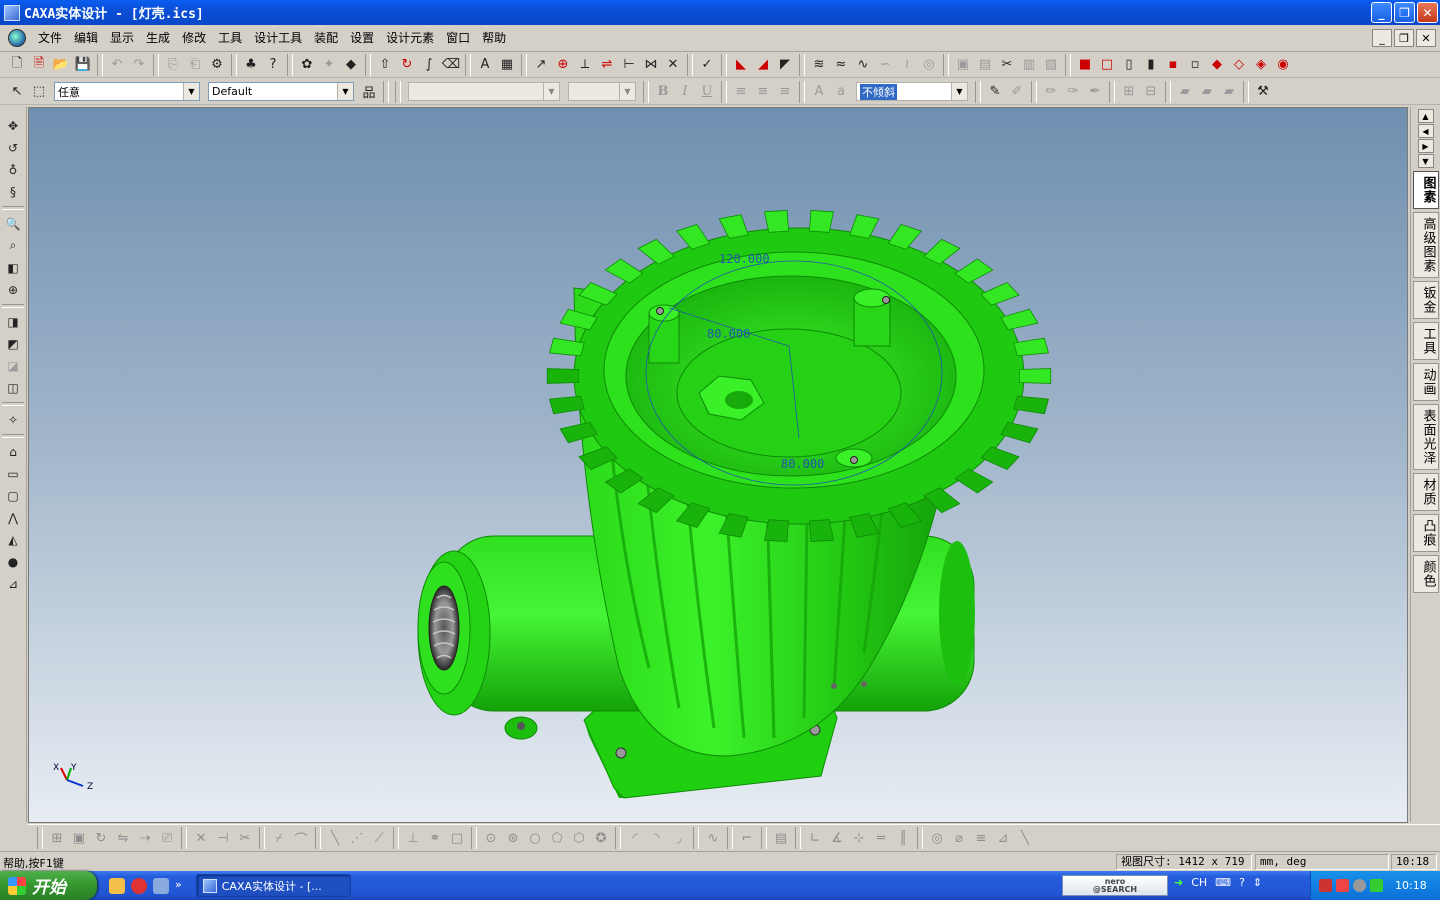  What do you see at coordinates (819, 65) in the screenshot?
I see `surface-icon: ≋` at bounding box center [819, 65].